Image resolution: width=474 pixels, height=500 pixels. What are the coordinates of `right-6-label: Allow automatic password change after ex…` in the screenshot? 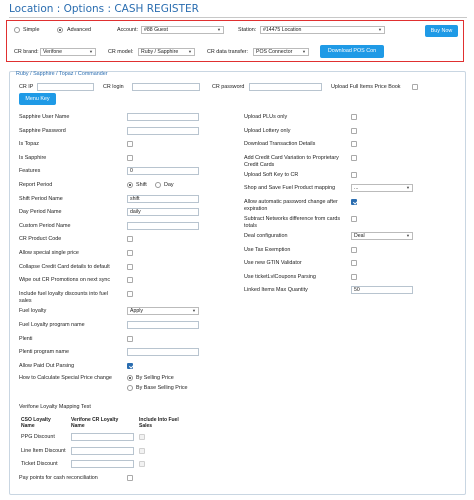 It's located at (291, 205).